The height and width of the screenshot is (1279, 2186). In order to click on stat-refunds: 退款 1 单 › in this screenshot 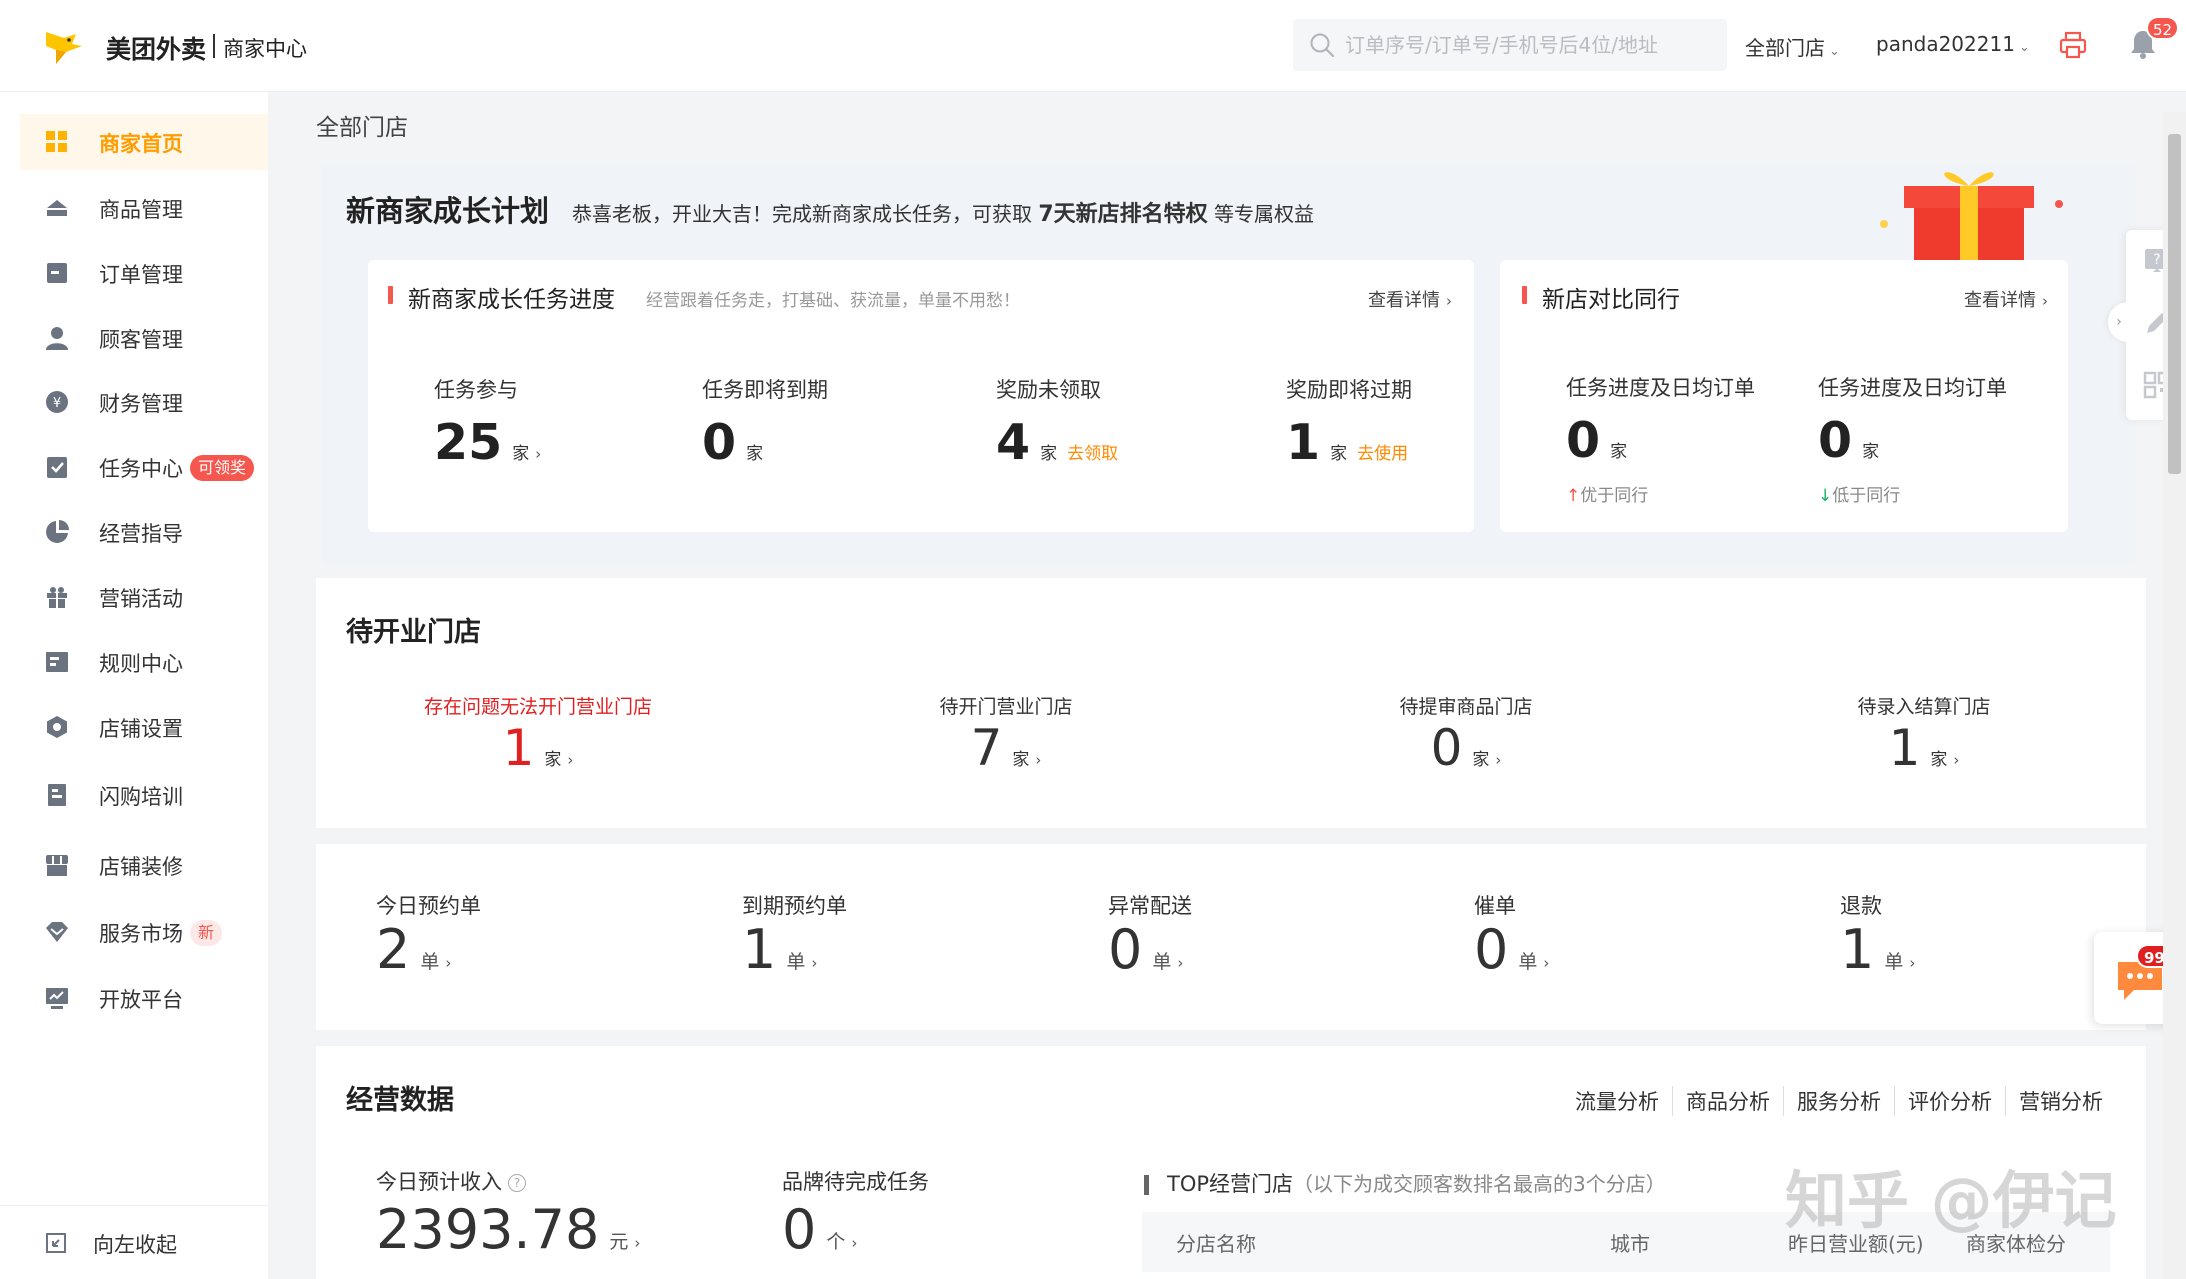, I will do `click(1877, 935)`.